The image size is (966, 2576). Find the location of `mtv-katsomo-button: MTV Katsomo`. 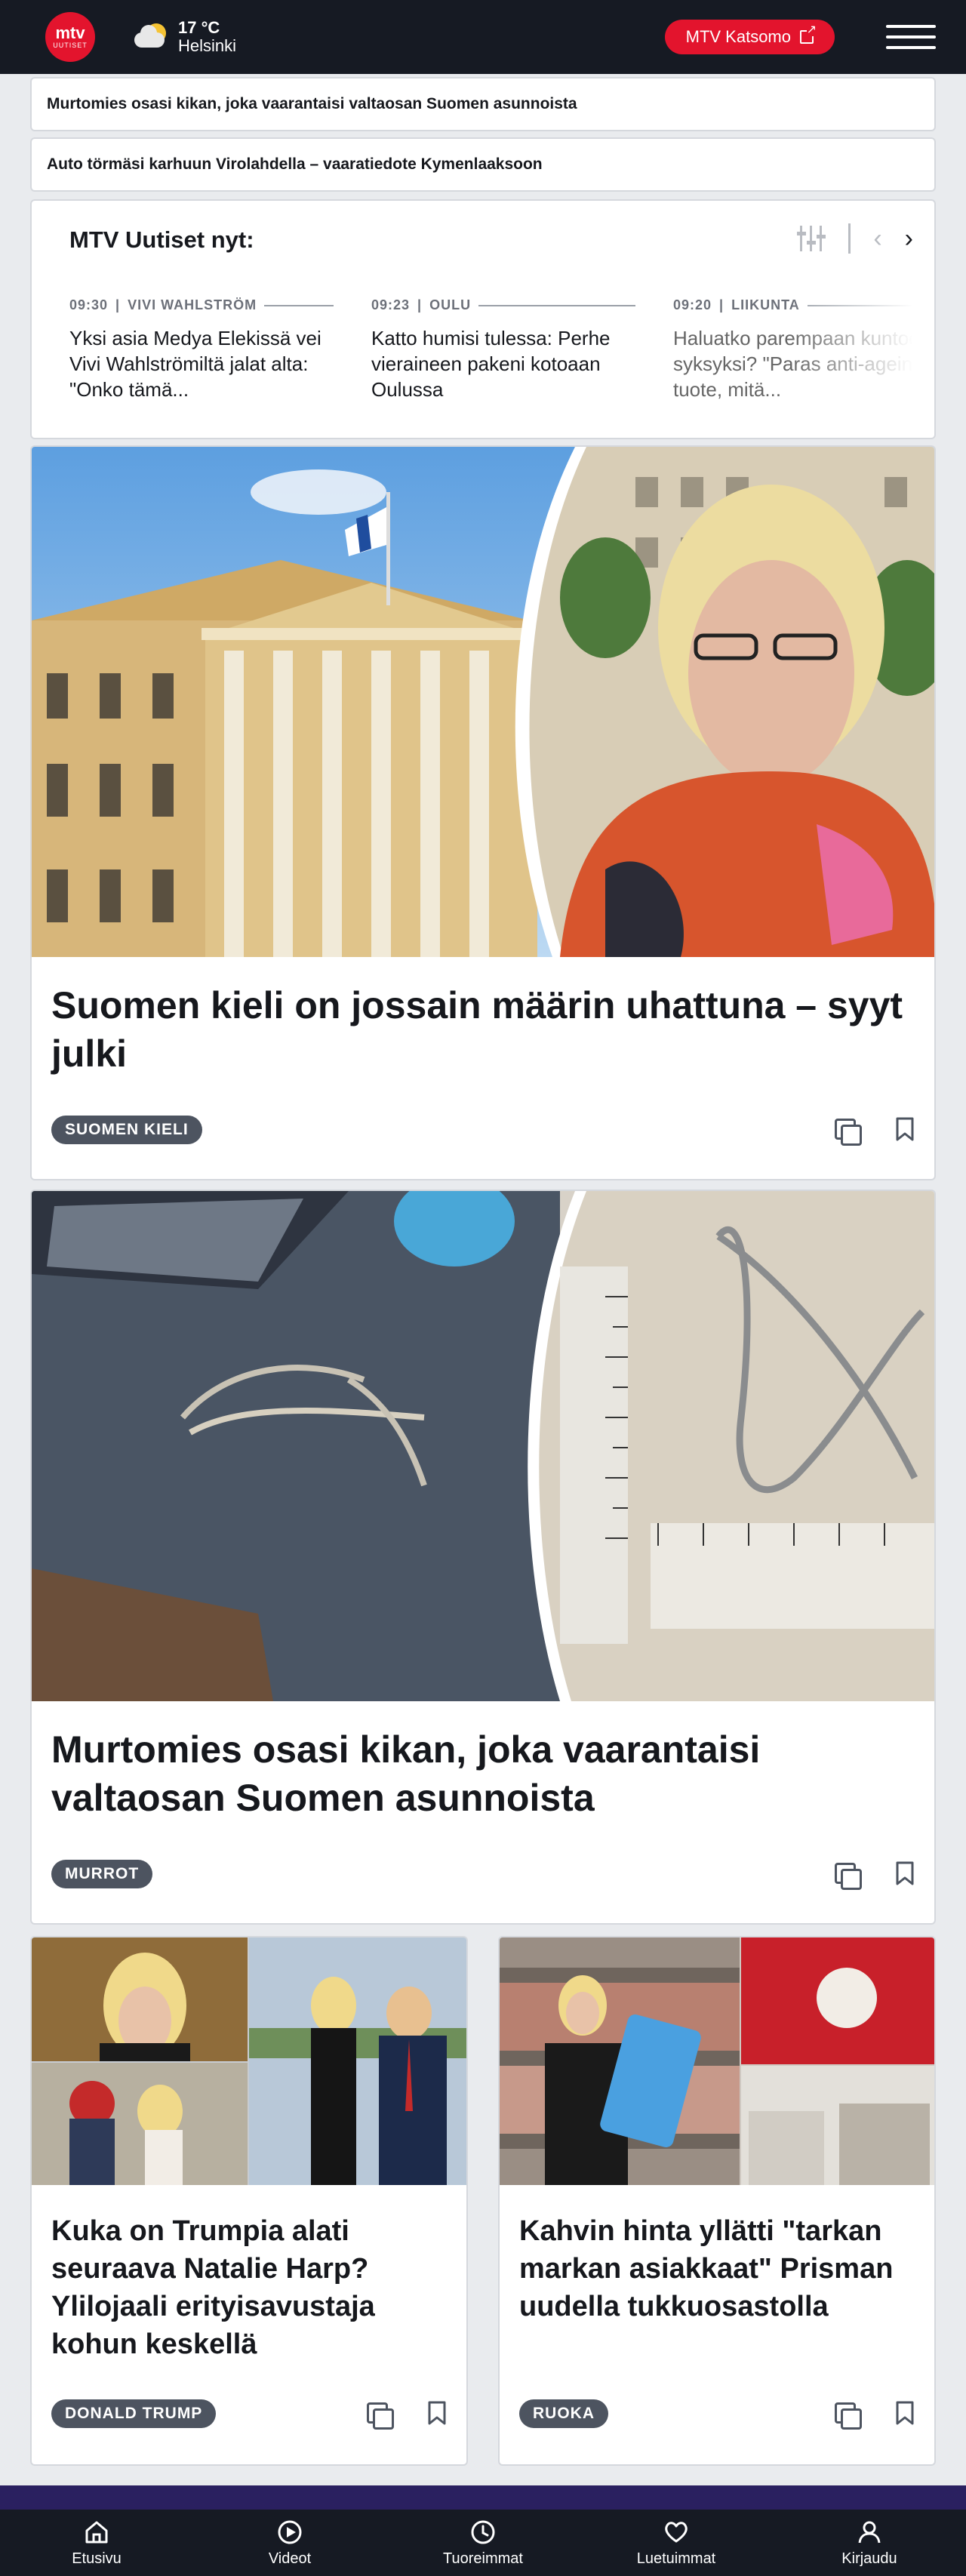

mtv-katsomo-button: MTV Katsomo is located at coordinates (749, 37).